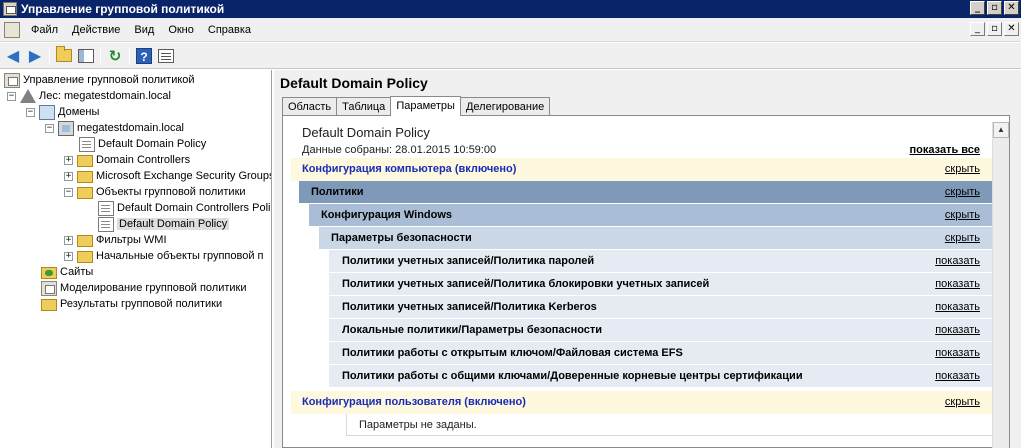 The height and width of the screenshot is (448, 1021). Describe the element at coordinates (28, 96) in the screenshot. I see `forest-icon` at that location.